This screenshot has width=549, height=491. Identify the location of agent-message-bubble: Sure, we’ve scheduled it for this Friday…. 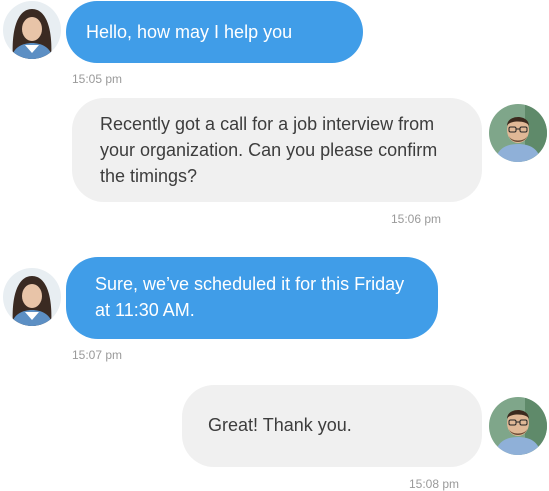
(252, 298).